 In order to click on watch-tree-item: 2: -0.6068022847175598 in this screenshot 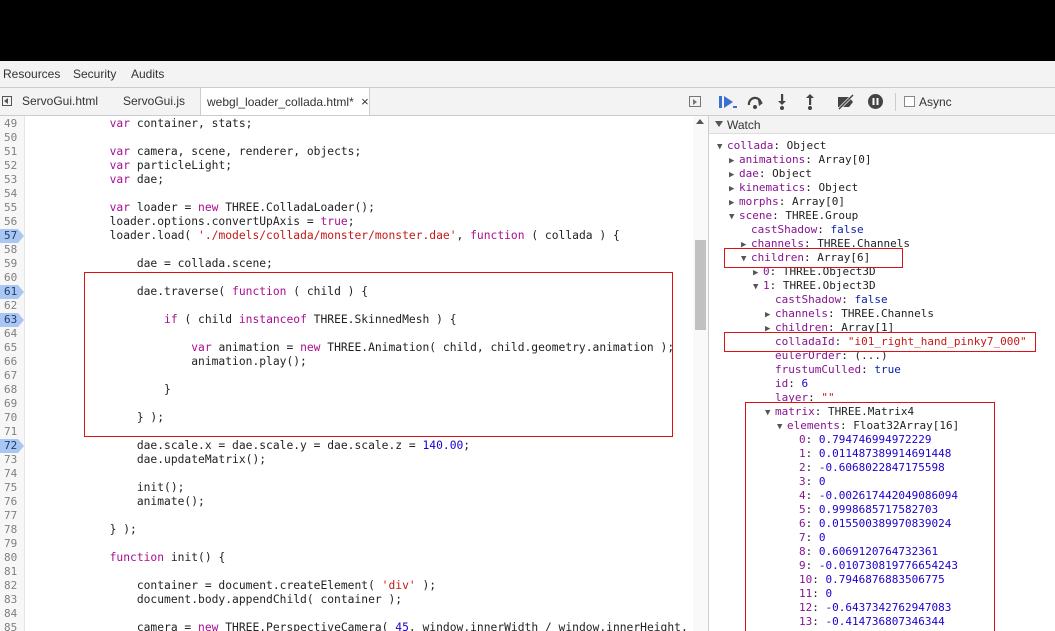, I will do `click(867, 468)`.